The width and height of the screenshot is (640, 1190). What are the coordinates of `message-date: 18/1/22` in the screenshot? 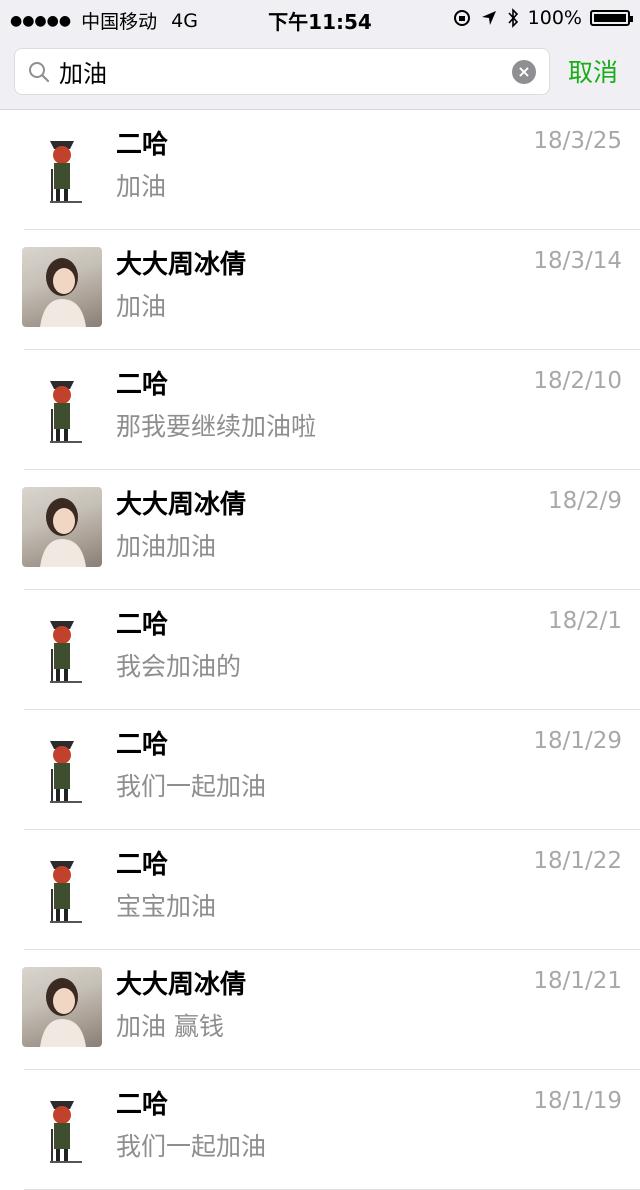 It's located at (577, 861).